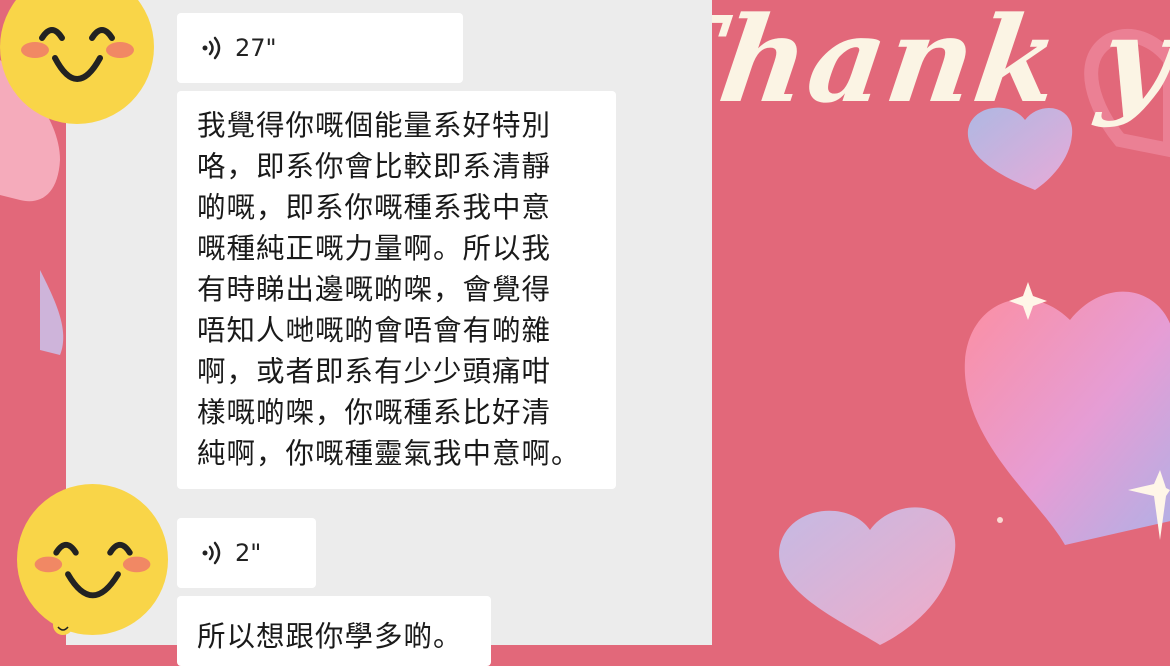 The image size is (1170, 666). Describe the element at coordinates (389, 453) in the screenshot. I see `message-line: 純啊，你嘅種靈氣我中意啊。` at that location.